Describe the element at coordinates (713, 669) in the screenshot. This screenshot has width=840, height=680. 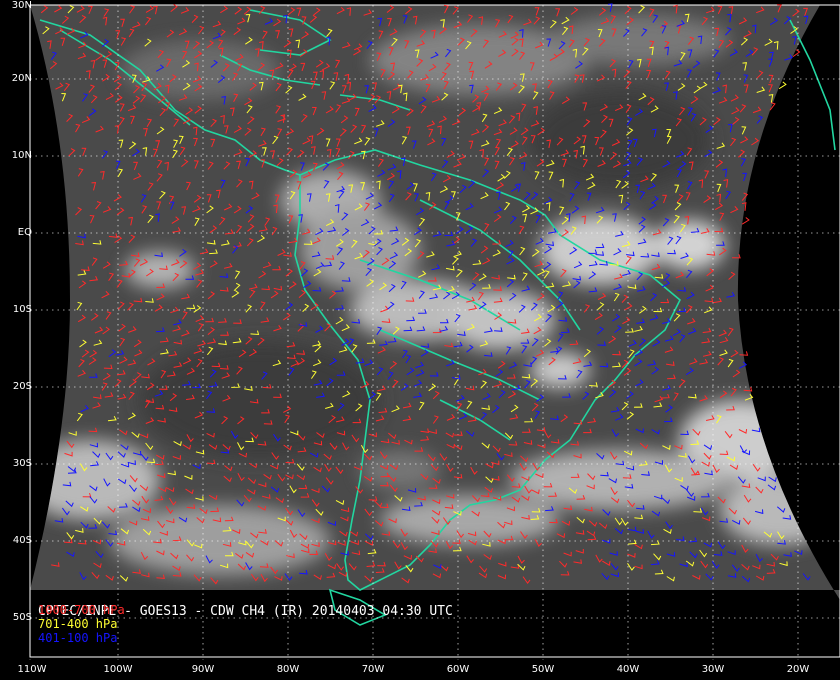
I see `lon-label-30w: 30W` at that location.